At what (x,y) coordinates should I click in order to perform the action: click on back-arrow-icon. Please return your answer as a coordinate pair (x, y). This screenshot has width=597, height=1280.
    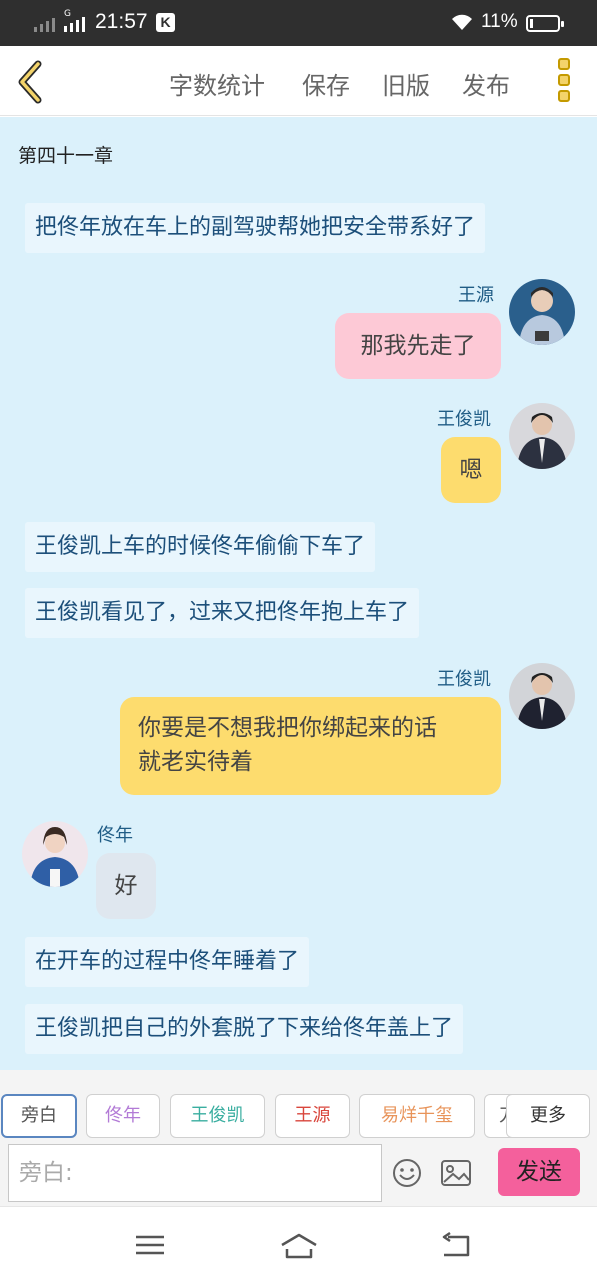
    Looking at the image, I should click on (456, 1245).